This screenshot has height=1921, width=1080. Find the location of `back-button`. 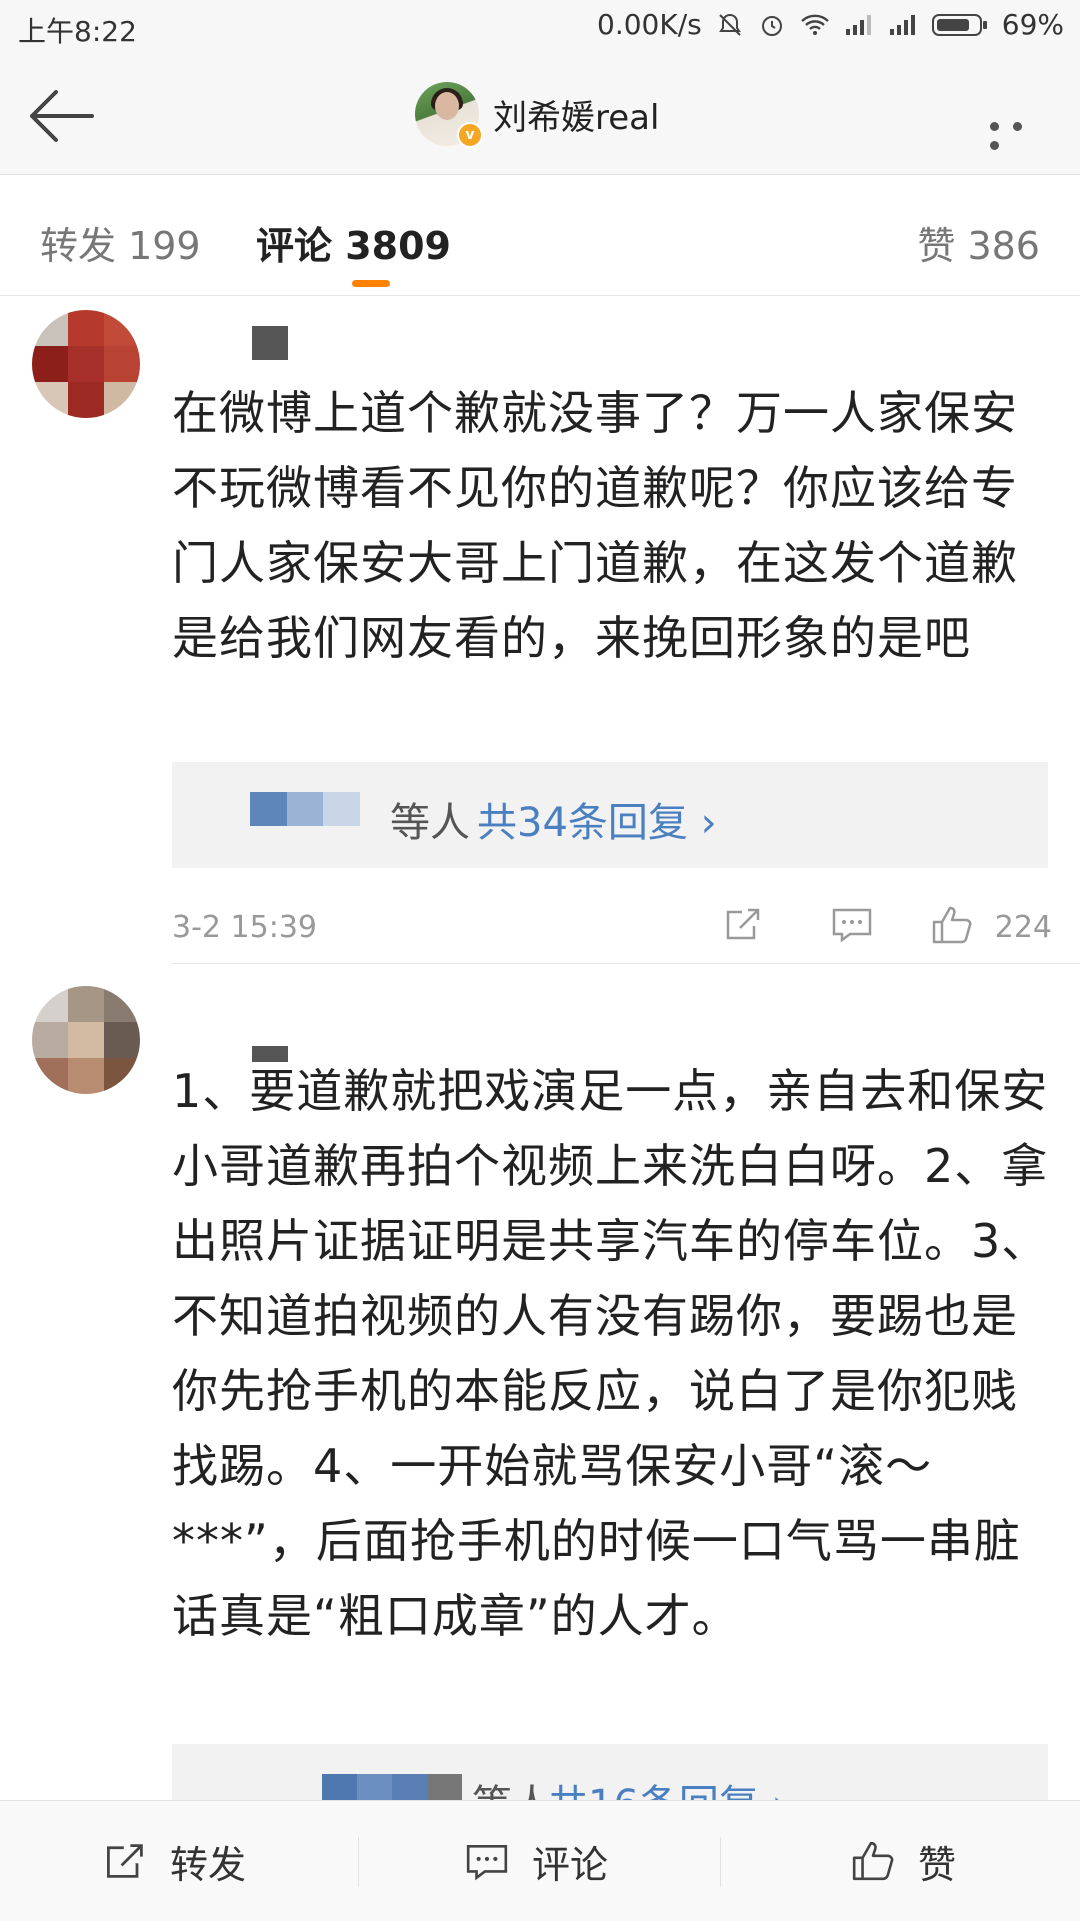

back-button is located at coordinates (61, 116).